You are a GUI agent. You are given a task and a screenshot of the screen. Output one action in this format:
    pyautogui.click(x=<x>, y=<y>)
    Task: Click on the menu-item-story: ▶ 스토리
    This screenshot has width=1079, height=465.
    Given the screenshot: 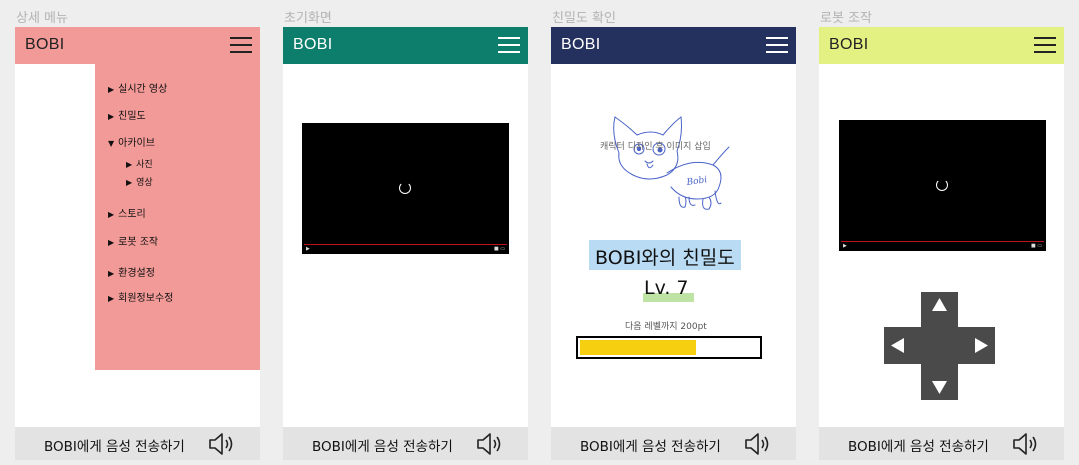 What is the action you would take?
    pyautogui.click(x=127, y=212)
    